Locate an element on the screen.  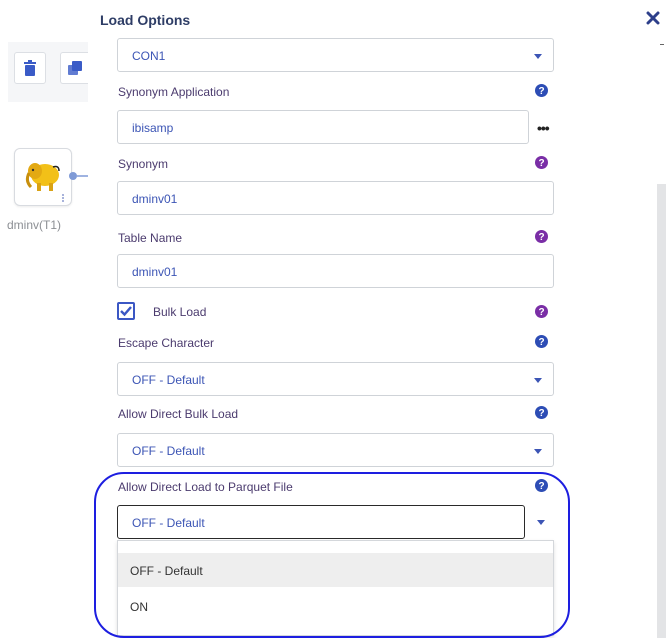
synonym-label: Synonym is located at coordinates (143, 164).